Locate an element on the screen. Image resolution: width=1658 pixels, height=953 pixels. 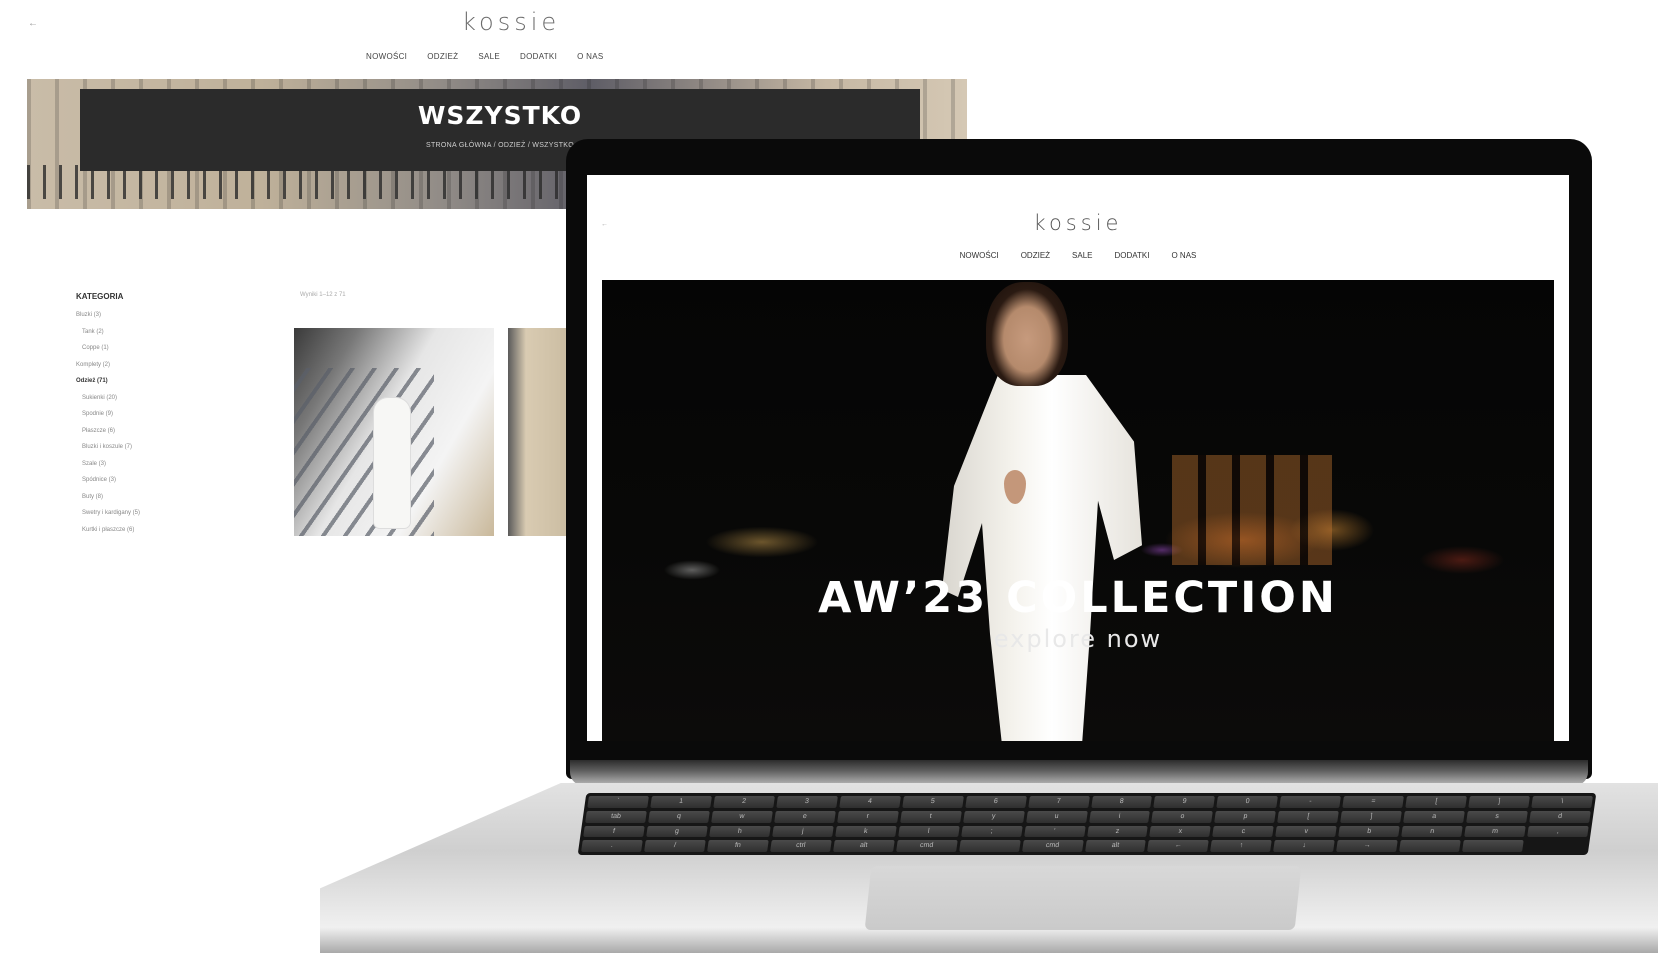
product-photo-model is located at coordinates (392, 463).